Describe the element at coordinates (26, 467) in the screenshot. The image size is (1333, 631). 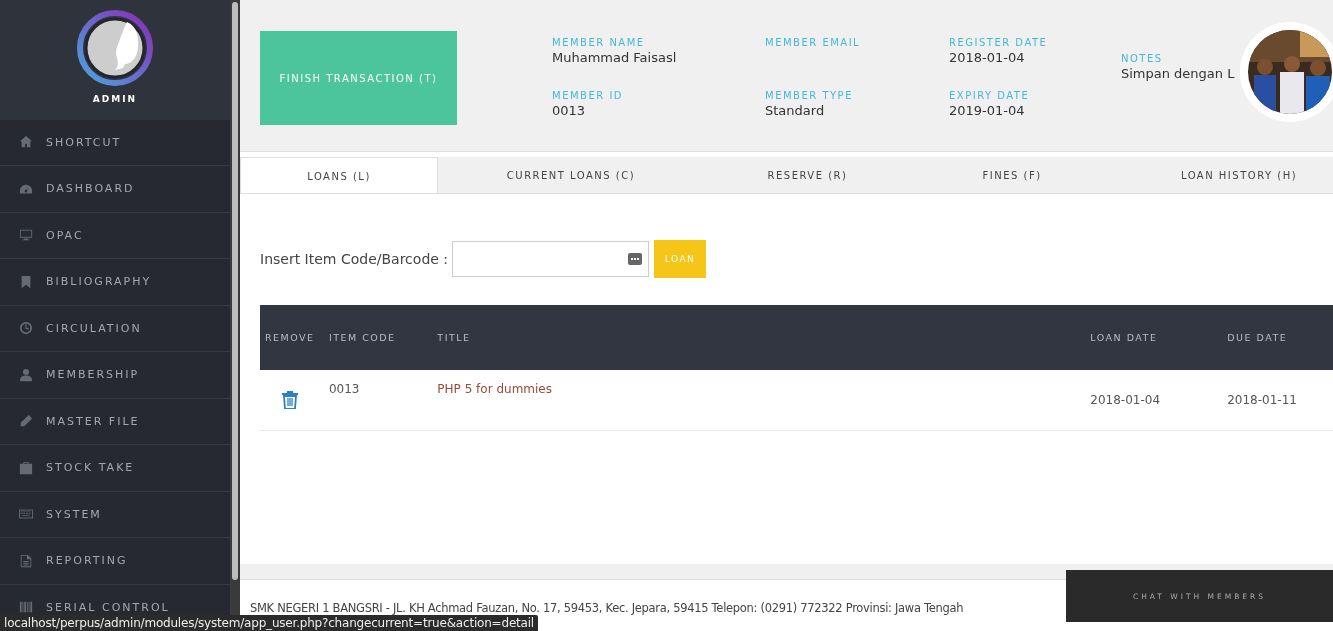
I see `briefcase-icon` at that location.